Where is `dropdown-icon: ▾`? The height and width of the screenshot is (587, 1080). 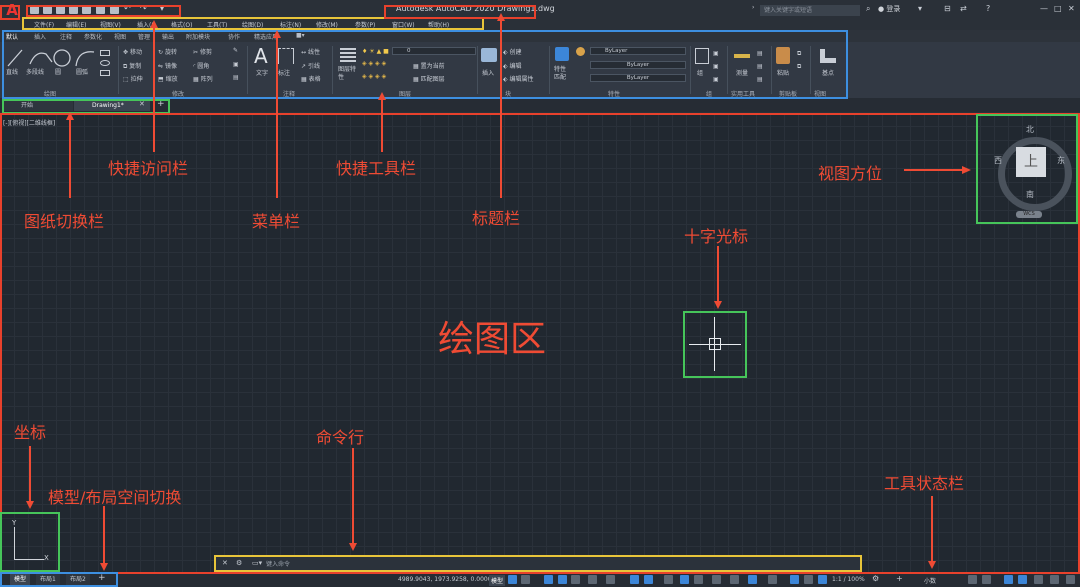
dropdown-icon: ▾ is located at coordinates (920, 8).